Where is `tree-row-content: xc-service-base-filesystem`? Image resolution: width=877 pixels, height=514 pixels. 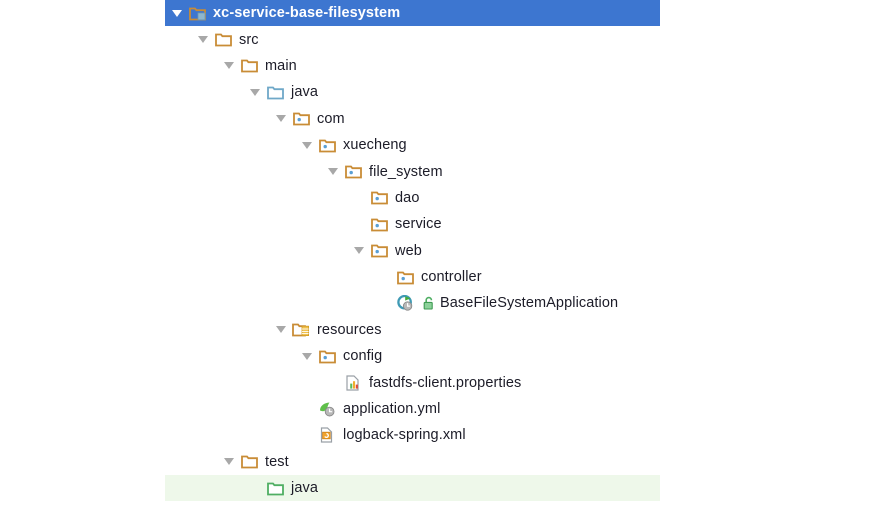
tree-row-content: xc-service-base-filesystem is located at coordinates (200, 13).